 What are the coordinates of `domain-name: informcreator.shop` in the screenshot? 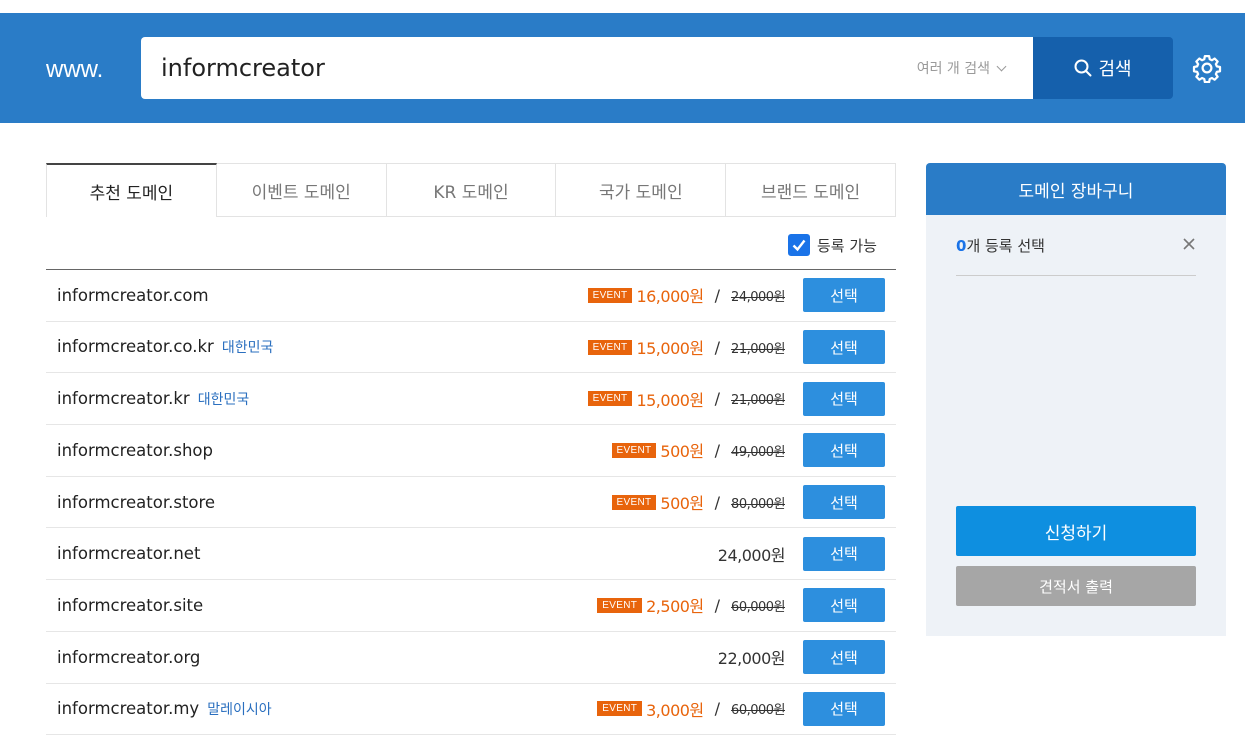 It's located at (135, 450).